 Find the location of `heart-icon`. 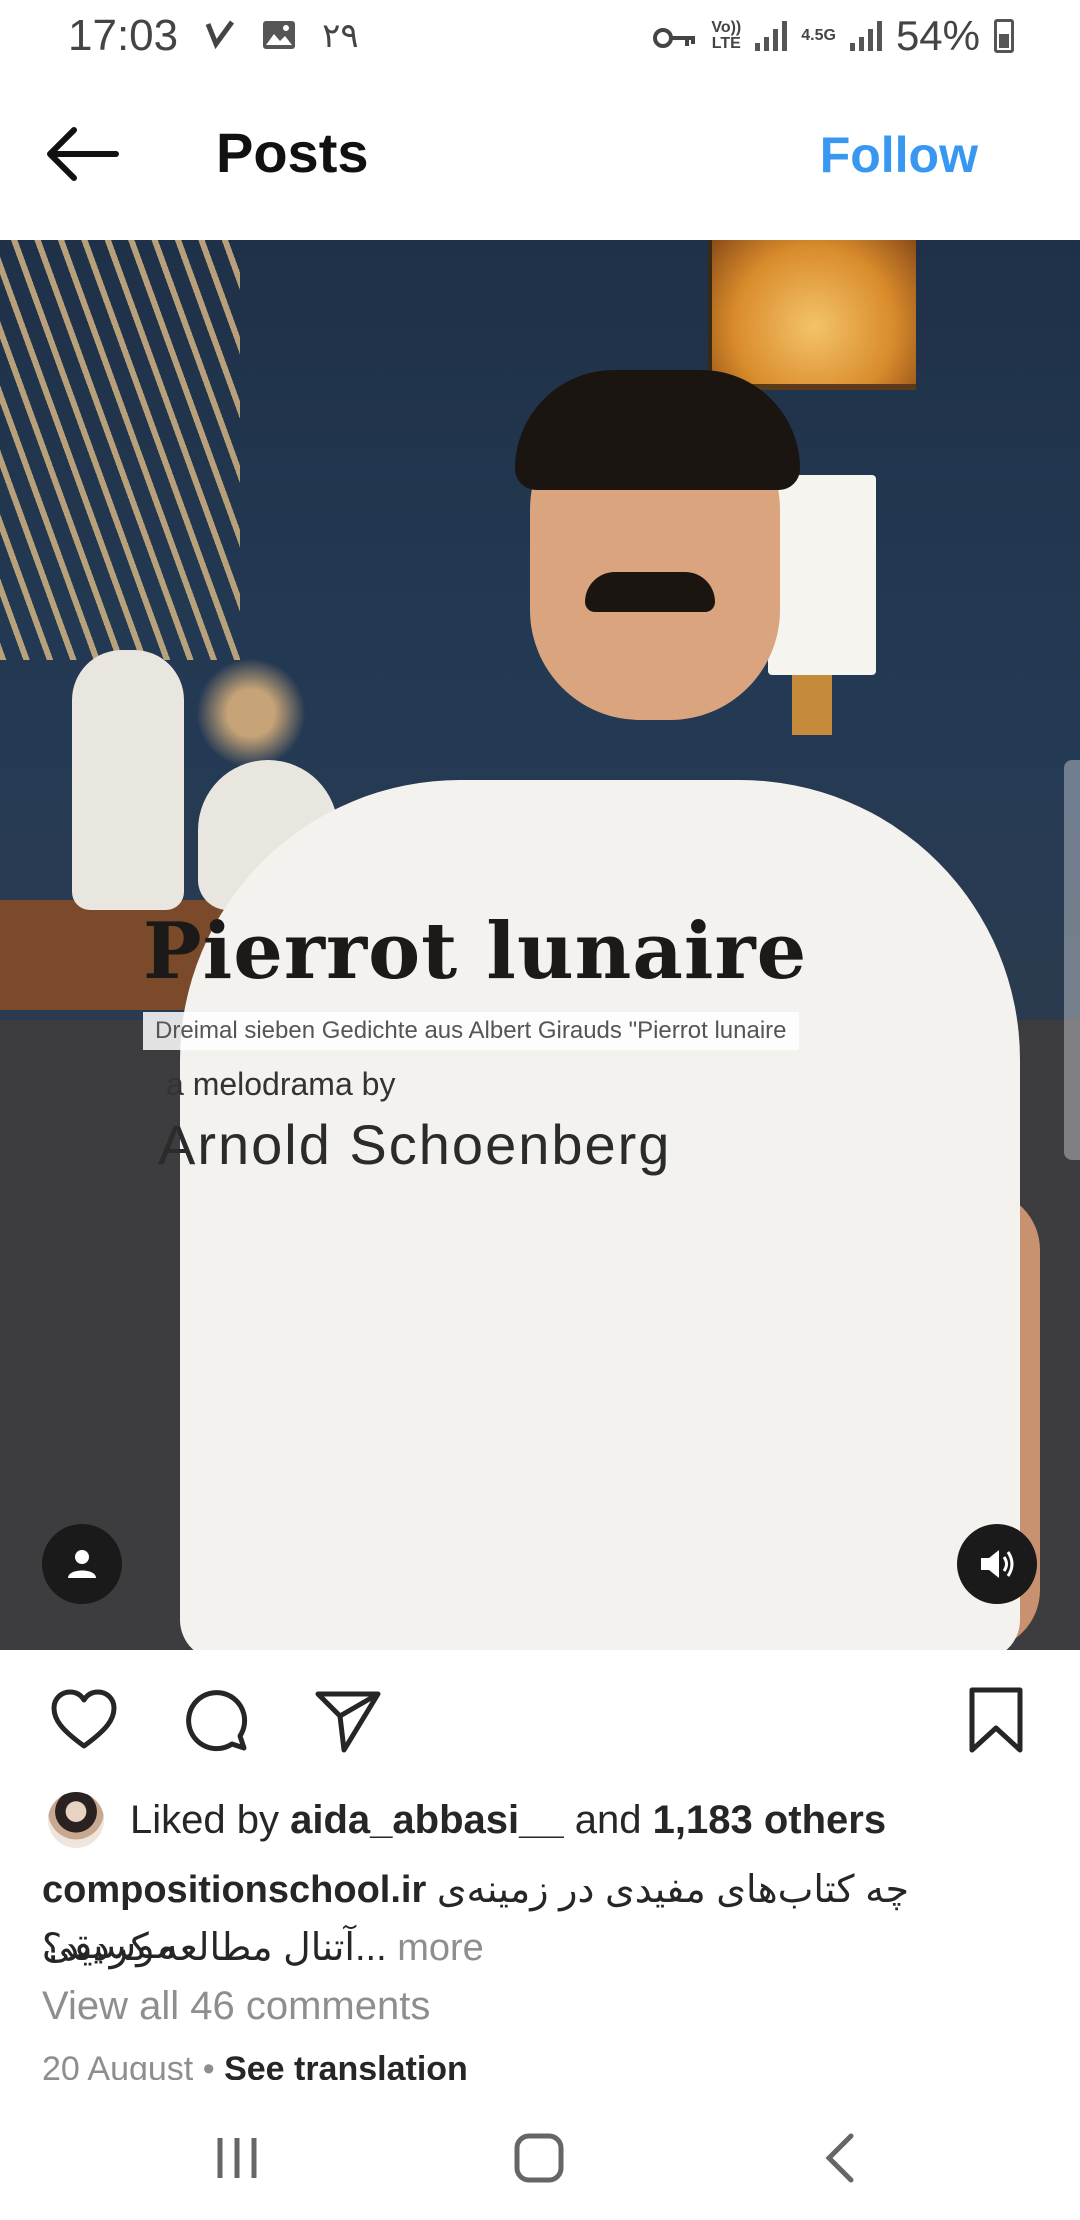

heart-icon is located at coordinates (84, 1720).